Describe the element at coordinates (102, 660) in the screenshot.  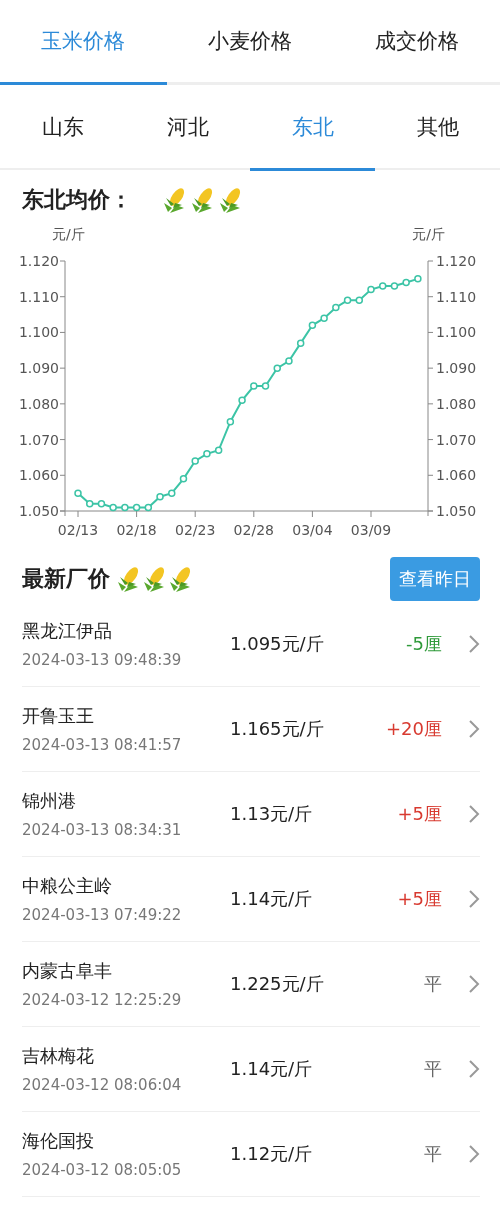
I see `timestamp: 2024-03-13 09:48:39` at that location.